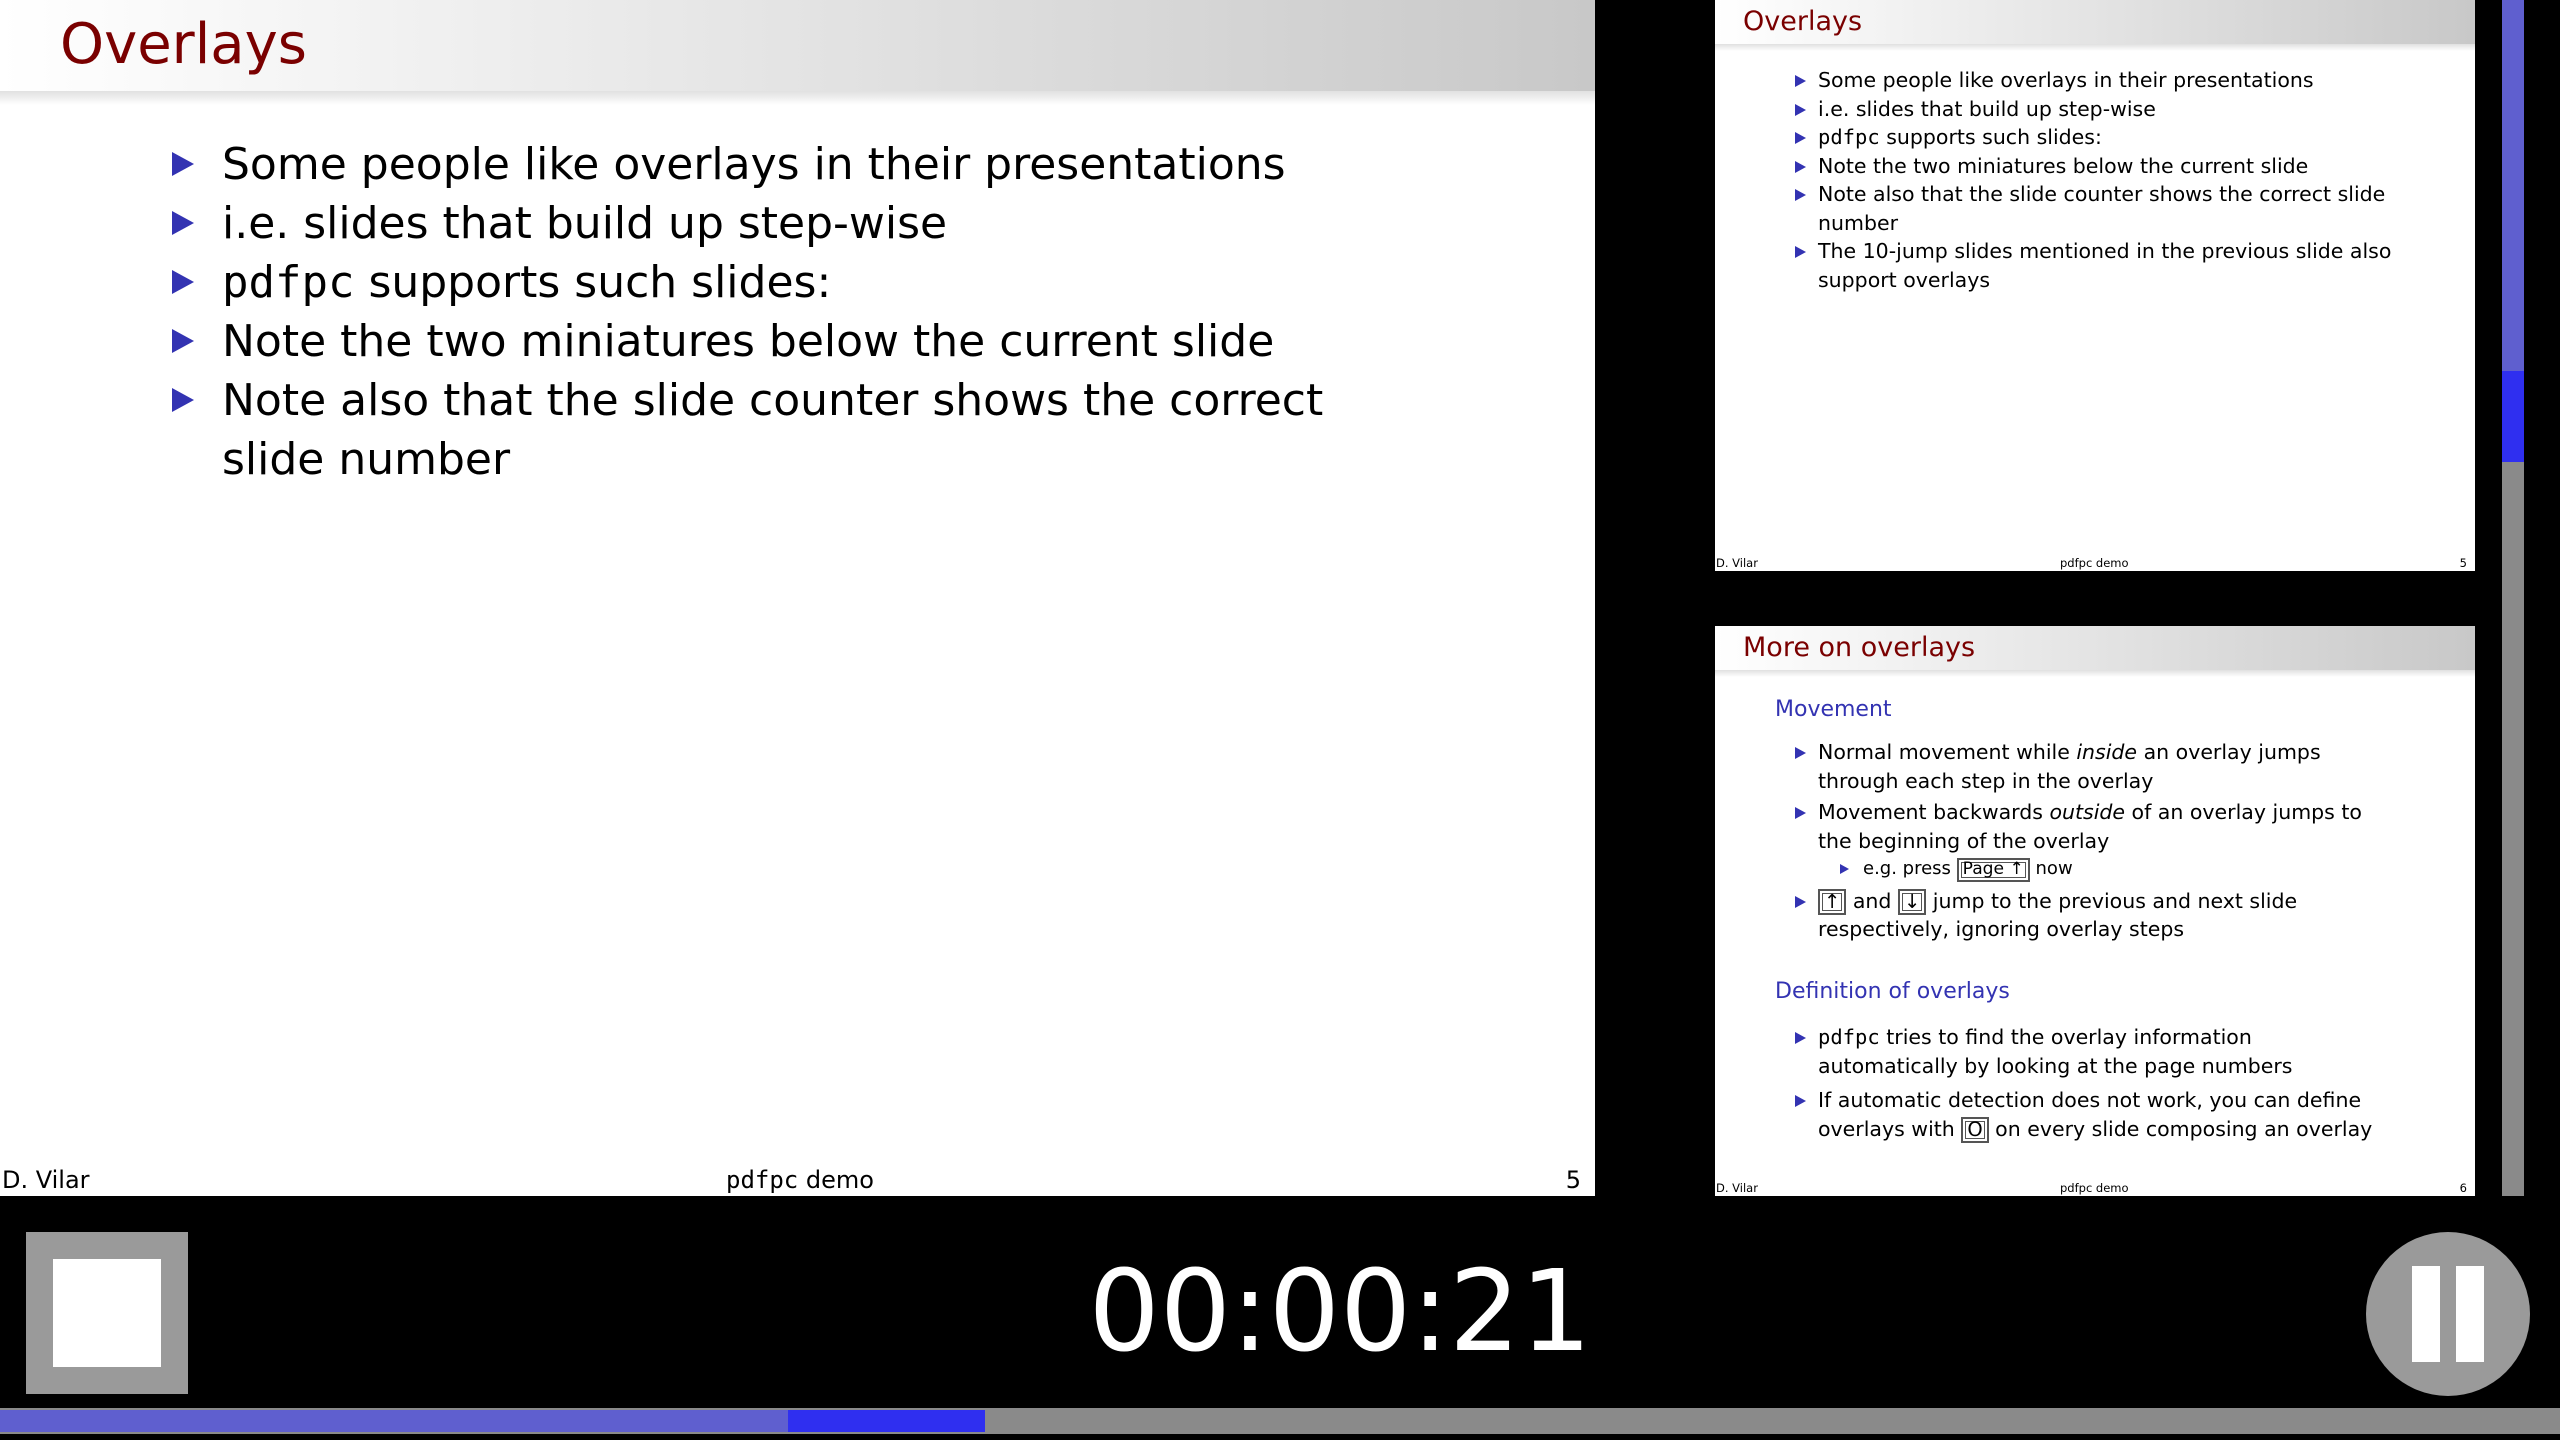 Image resolution: width=2560 pixels, height=1440 pixels. I want to click on progress-done-fill, so click(394, 1421).